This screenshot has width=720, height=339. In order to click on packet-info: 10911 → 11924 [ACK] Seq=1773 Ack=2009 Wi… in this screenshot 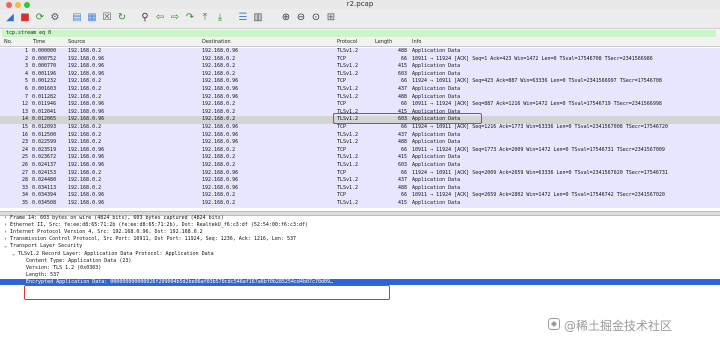, I will do `click(538, 149)`.